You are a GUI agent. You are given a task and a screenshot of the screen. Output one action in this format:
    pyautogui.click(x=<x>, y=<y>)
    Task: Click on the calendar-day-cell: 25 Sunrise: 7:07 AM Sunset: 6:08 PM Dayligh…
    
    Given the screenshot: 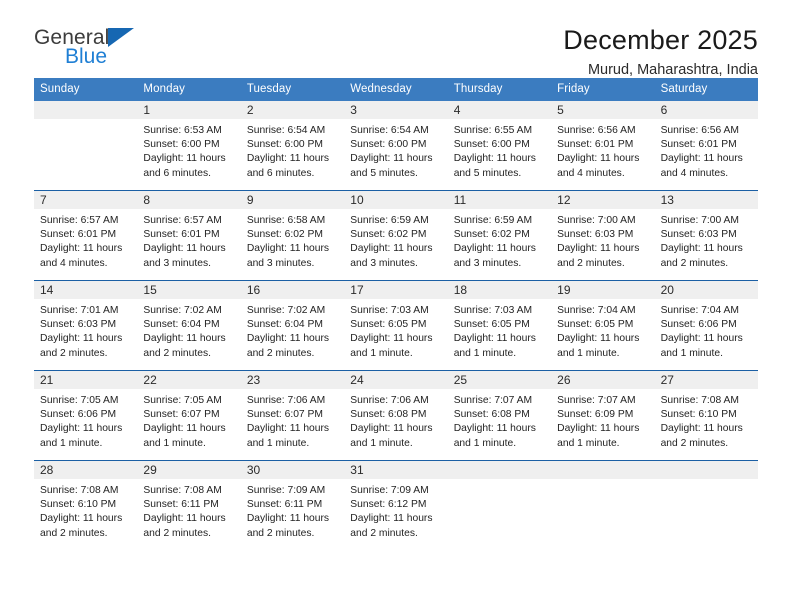 What is the action you would take?
    pyautogui.click(x=499, y=415)
    